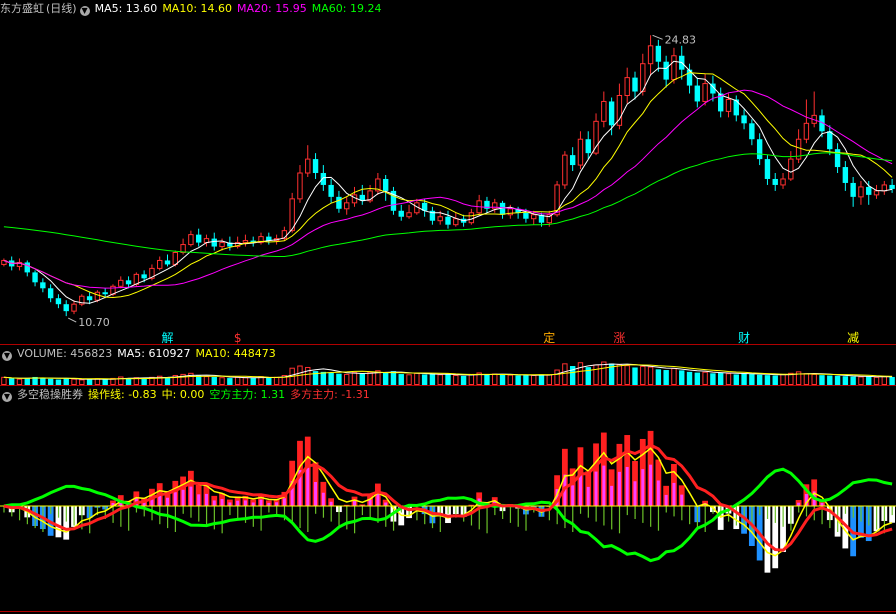 This screenshot has width=896, height=614. Describe the element at coordinates (61, 8) in the screenshot. I see `period-label: (日线)` at that location.